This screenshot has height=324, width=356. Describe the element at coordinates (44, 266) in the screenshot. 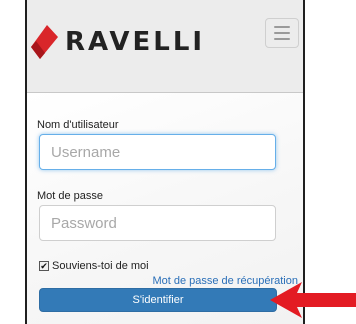

I see `remember-me-checkbox: ✔` at that location.